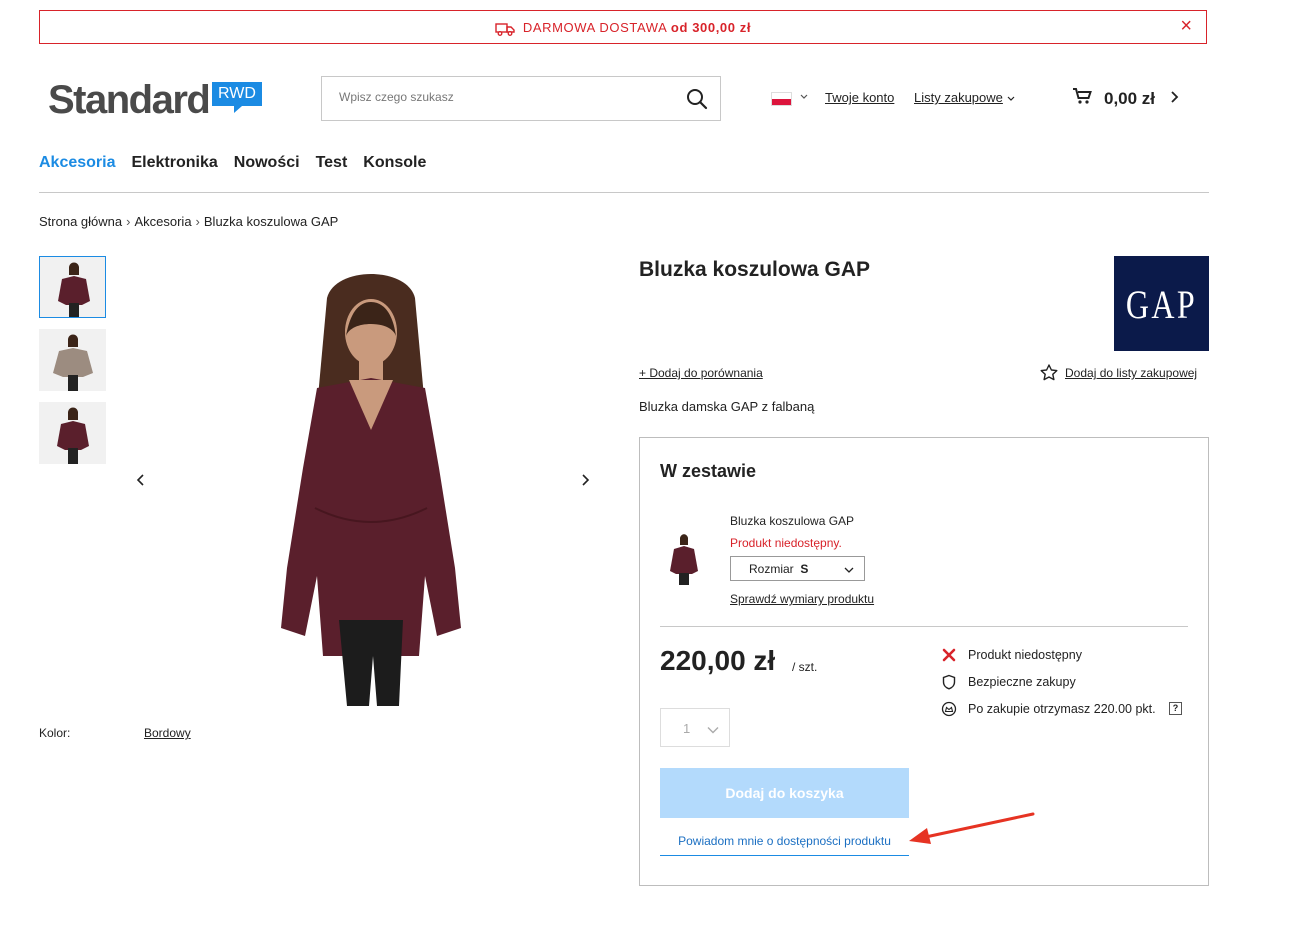 This screenshot has height=926, width=1313. I want to click on availability-text: Produkt niedostępny, so click(1025, 655).